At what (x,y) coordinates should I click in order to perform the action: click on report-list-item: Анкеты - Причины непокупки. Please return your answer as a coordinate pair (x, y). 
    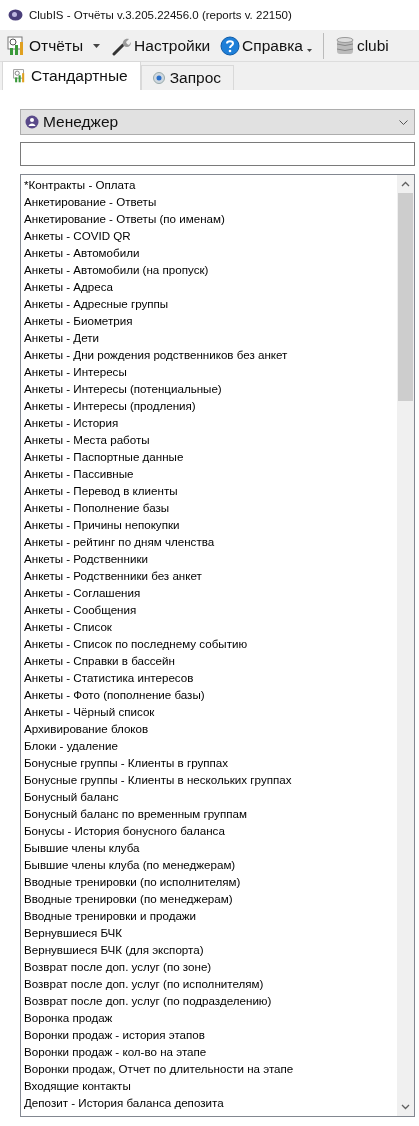
    Looking at the image, I should click on (209, 524).